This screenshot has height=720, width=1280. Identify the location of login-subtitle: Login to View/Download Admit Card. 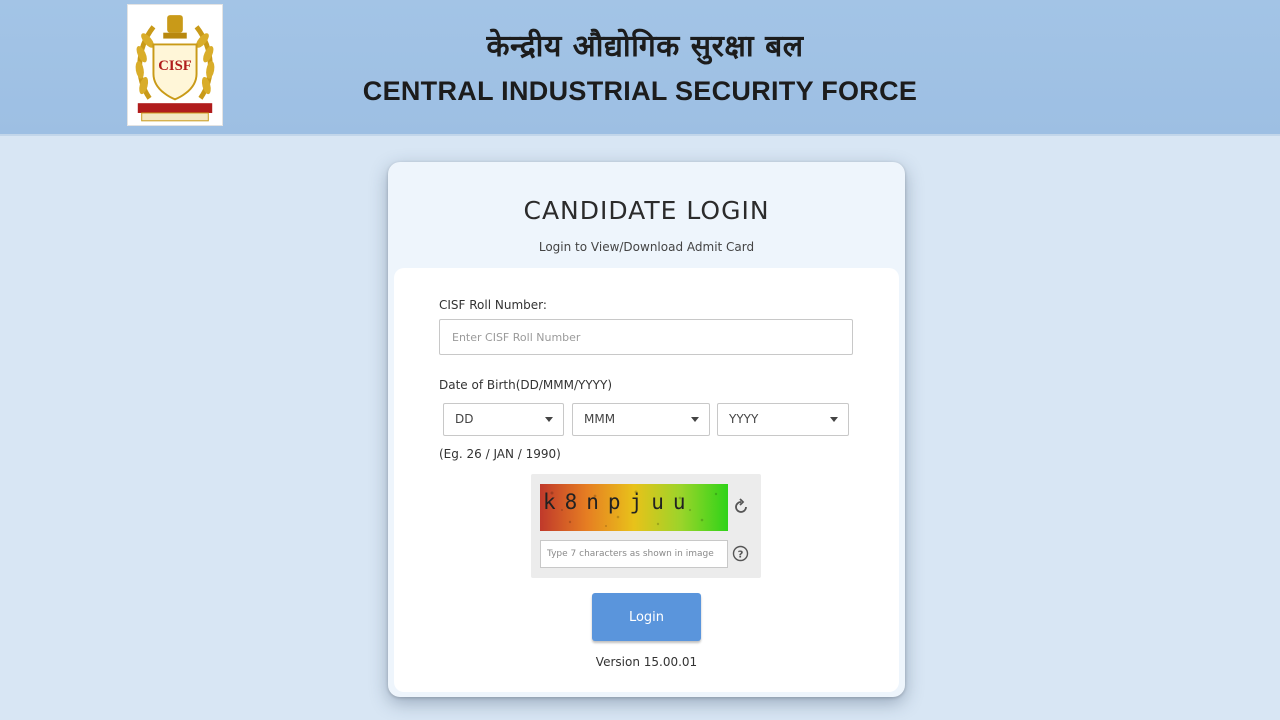
(646, 247).